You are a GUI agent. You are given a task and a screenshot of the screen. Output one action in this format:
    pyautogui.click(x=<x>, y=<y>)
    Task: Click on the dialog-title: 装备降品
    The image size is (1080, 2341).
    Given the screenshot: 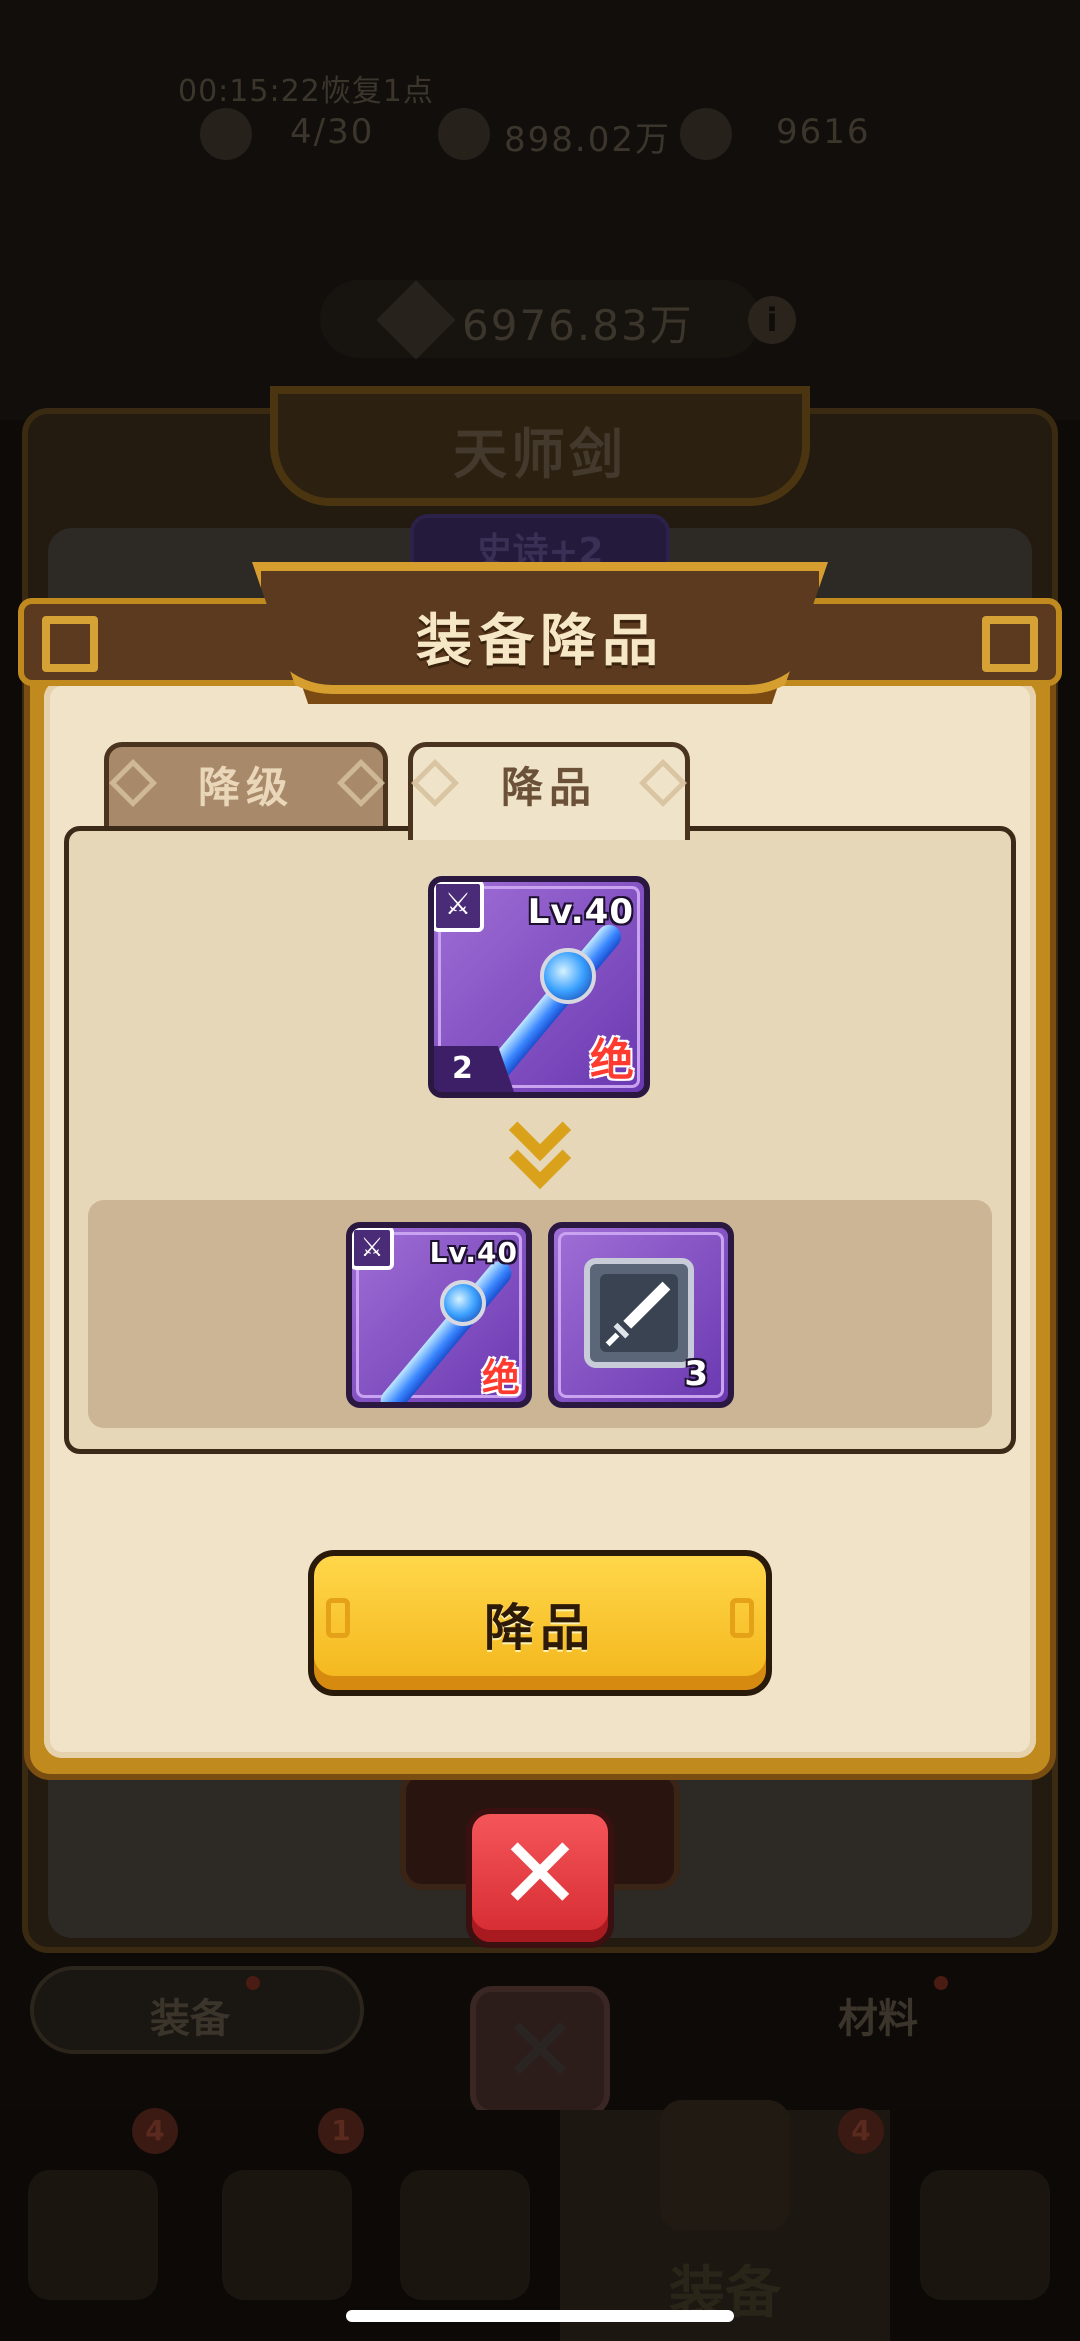 What is the action you would take?
    pyautogui.click(x=540, y=641)
    